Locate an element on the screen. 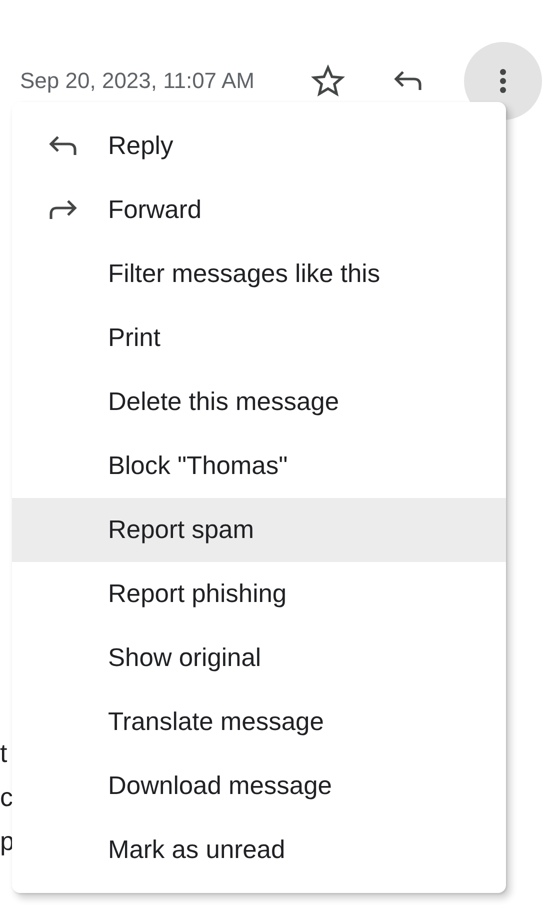 The height and width of the screenshot is (906, 544). menu-item: Delete this message is located at coordinates (259, 402).